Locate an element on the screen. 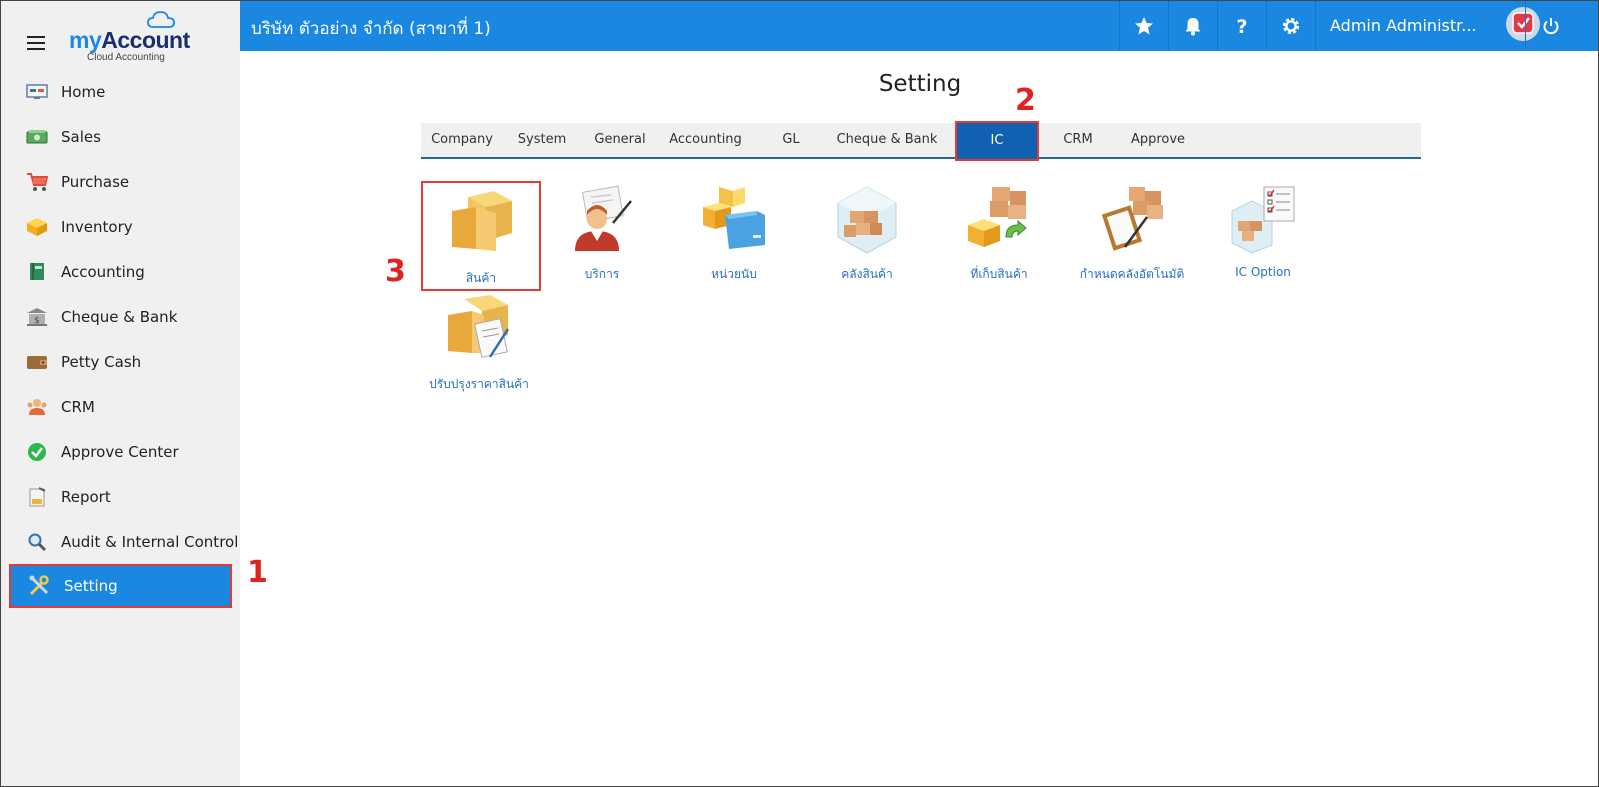 This screenshot has height=787, width=1599. bell-icon is located at coordinates (1193, 27).